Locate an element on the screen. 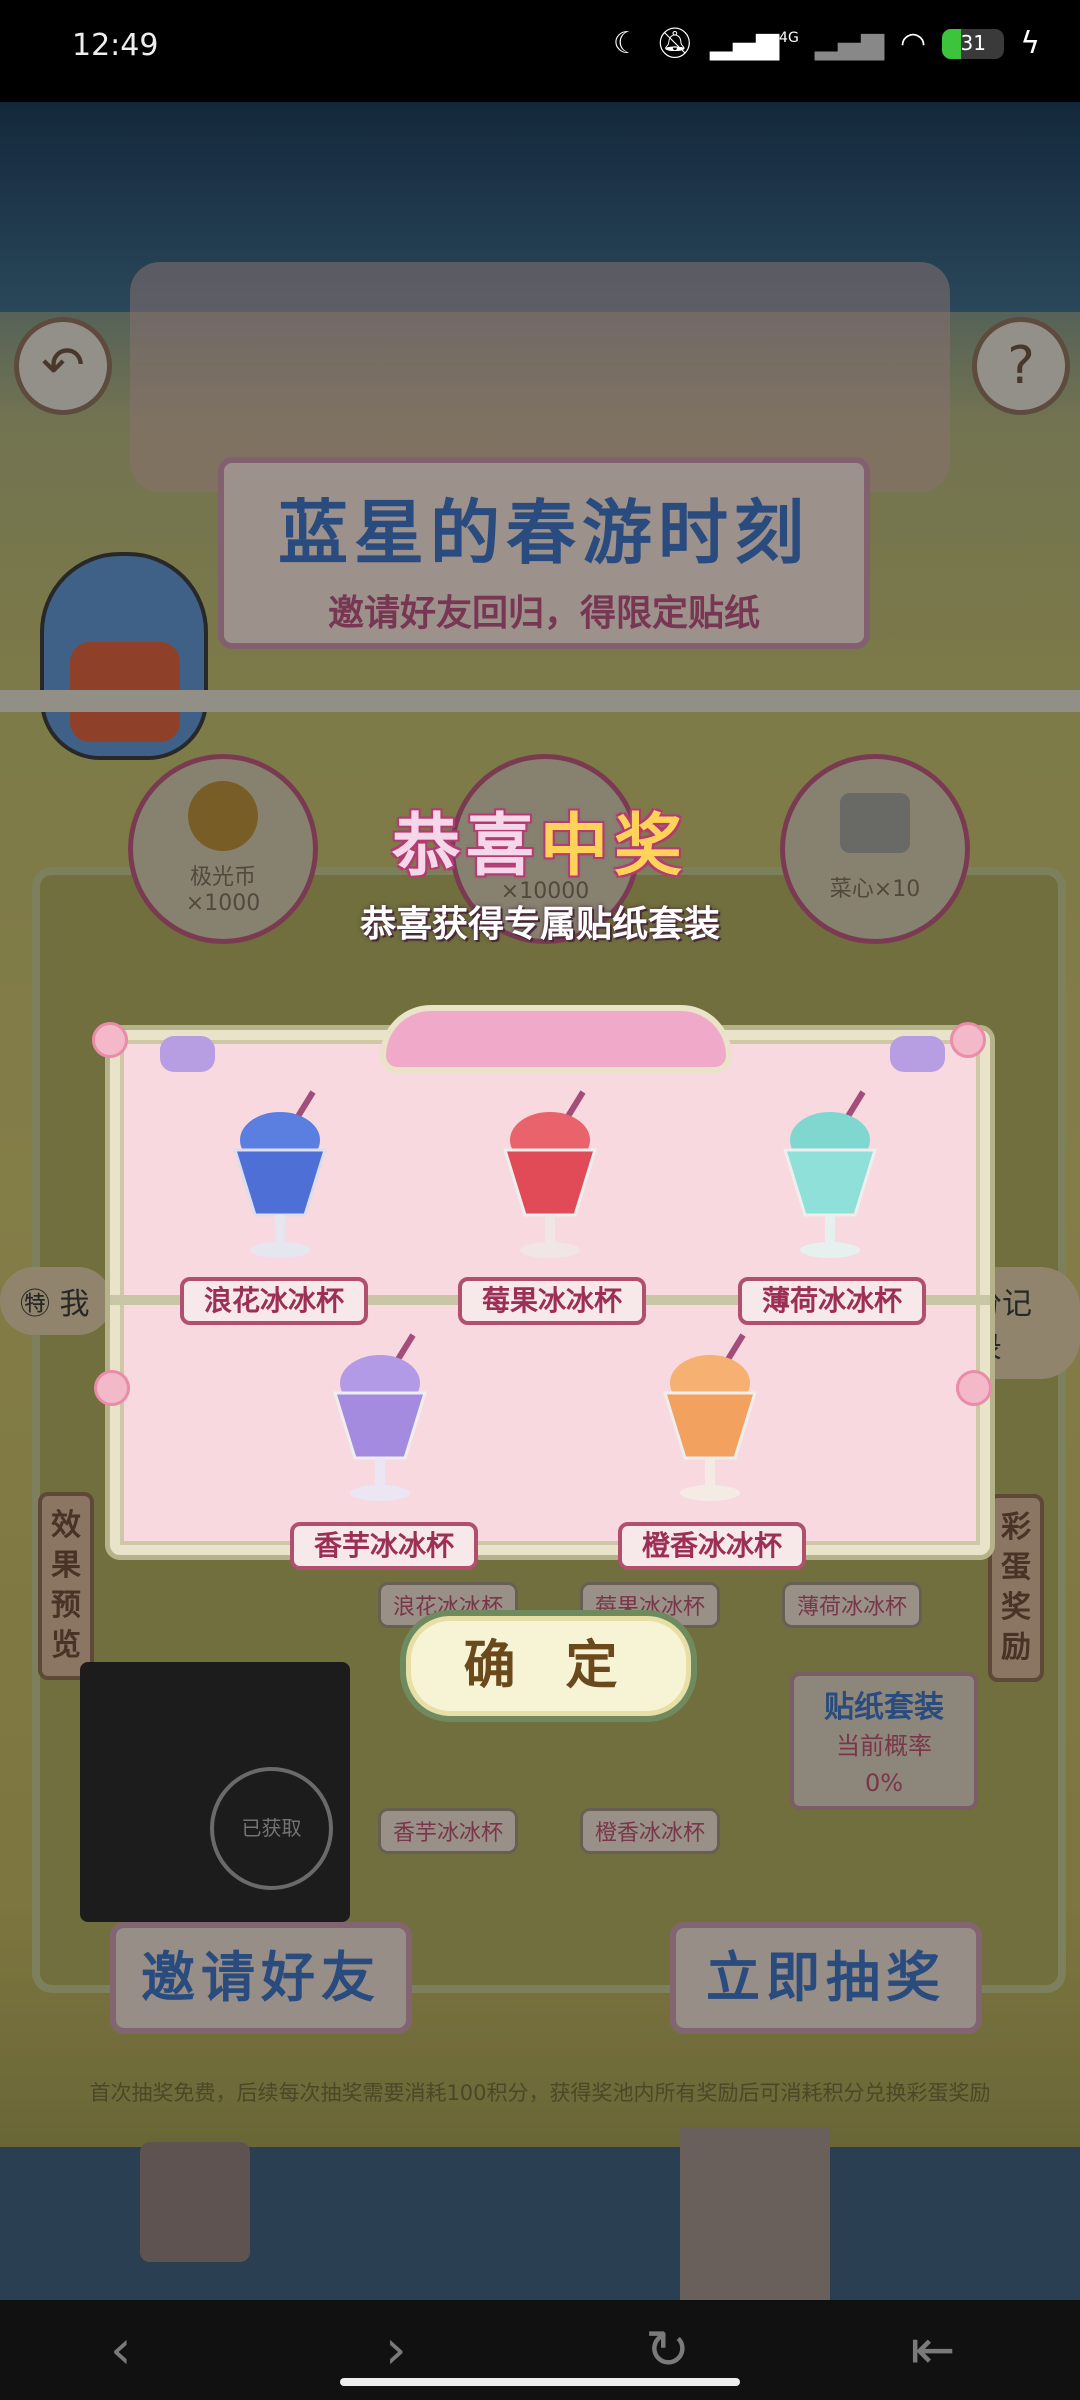  charging-icon: ϟ is located at coordinates (1030, 43).